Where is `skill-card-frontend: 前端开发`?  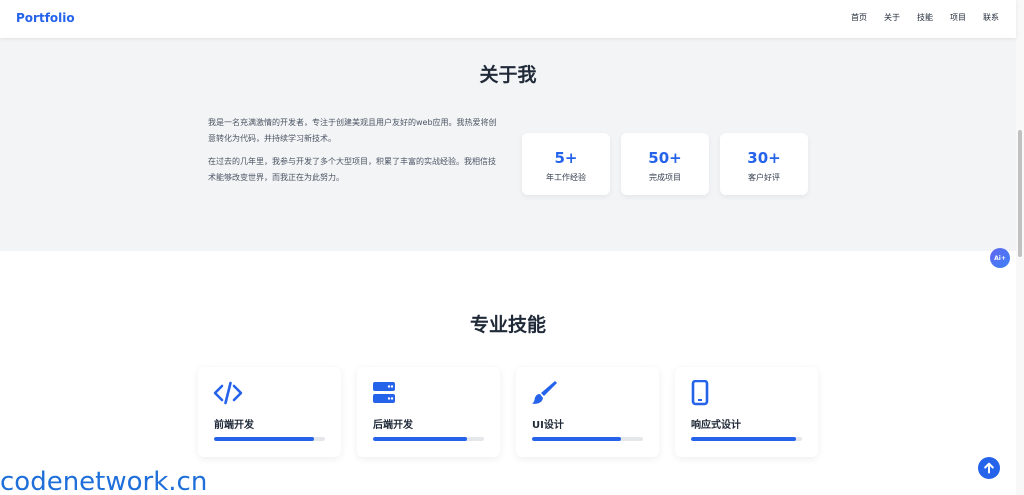 skill-card-frontend: 前端开发 is located at coordinates (269, 412).